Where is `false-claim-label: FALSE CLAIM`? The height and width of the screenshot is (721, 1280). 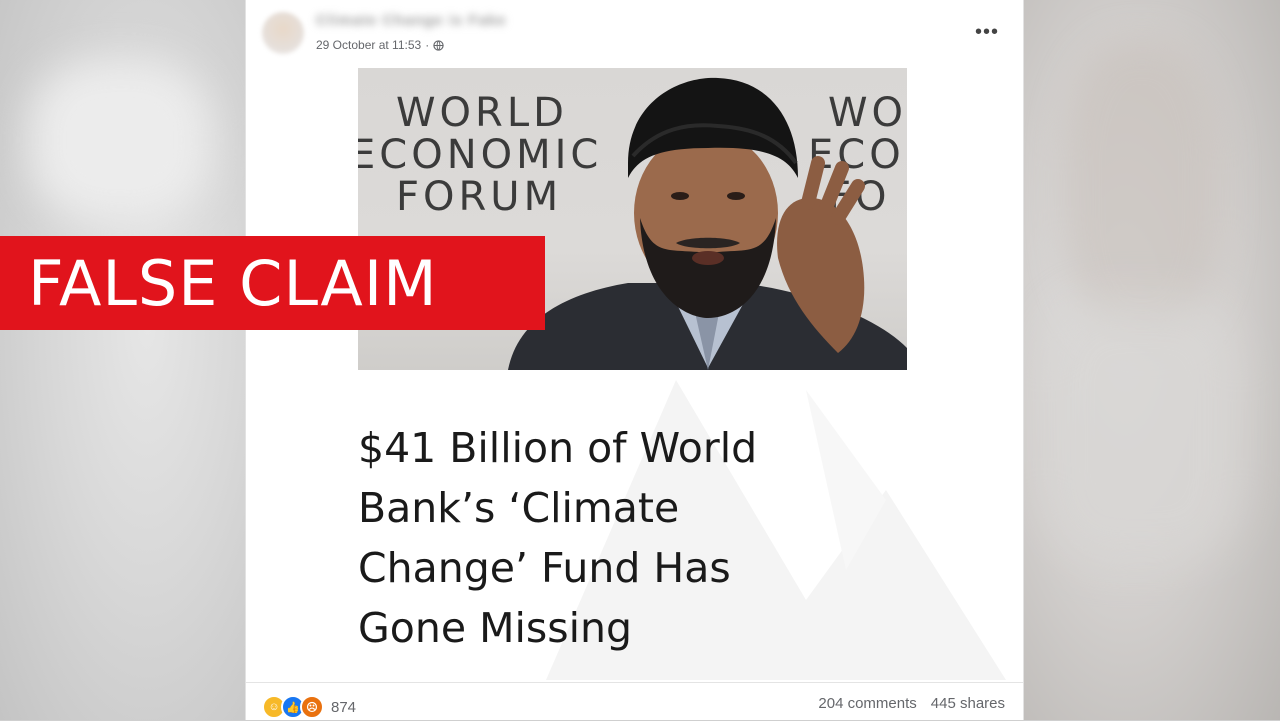
false-claim-label: FALSE CLAIM is located at coordinates (233, 283).